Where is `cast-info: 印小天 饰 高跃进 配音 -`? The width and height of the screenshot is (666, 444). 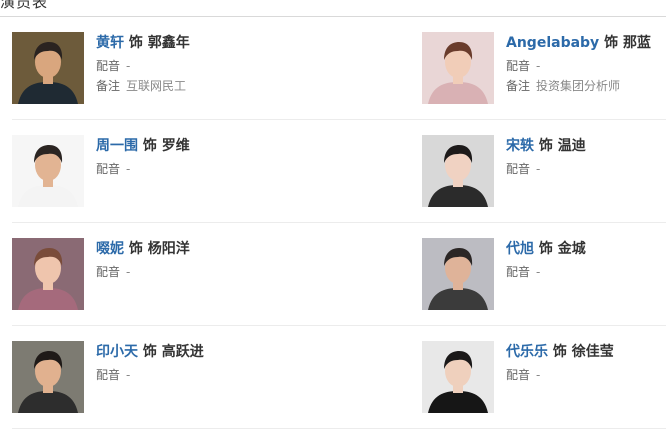 cast-info: 印小天 饰 高跃进 配音 - is located at coordinates (206, 363).